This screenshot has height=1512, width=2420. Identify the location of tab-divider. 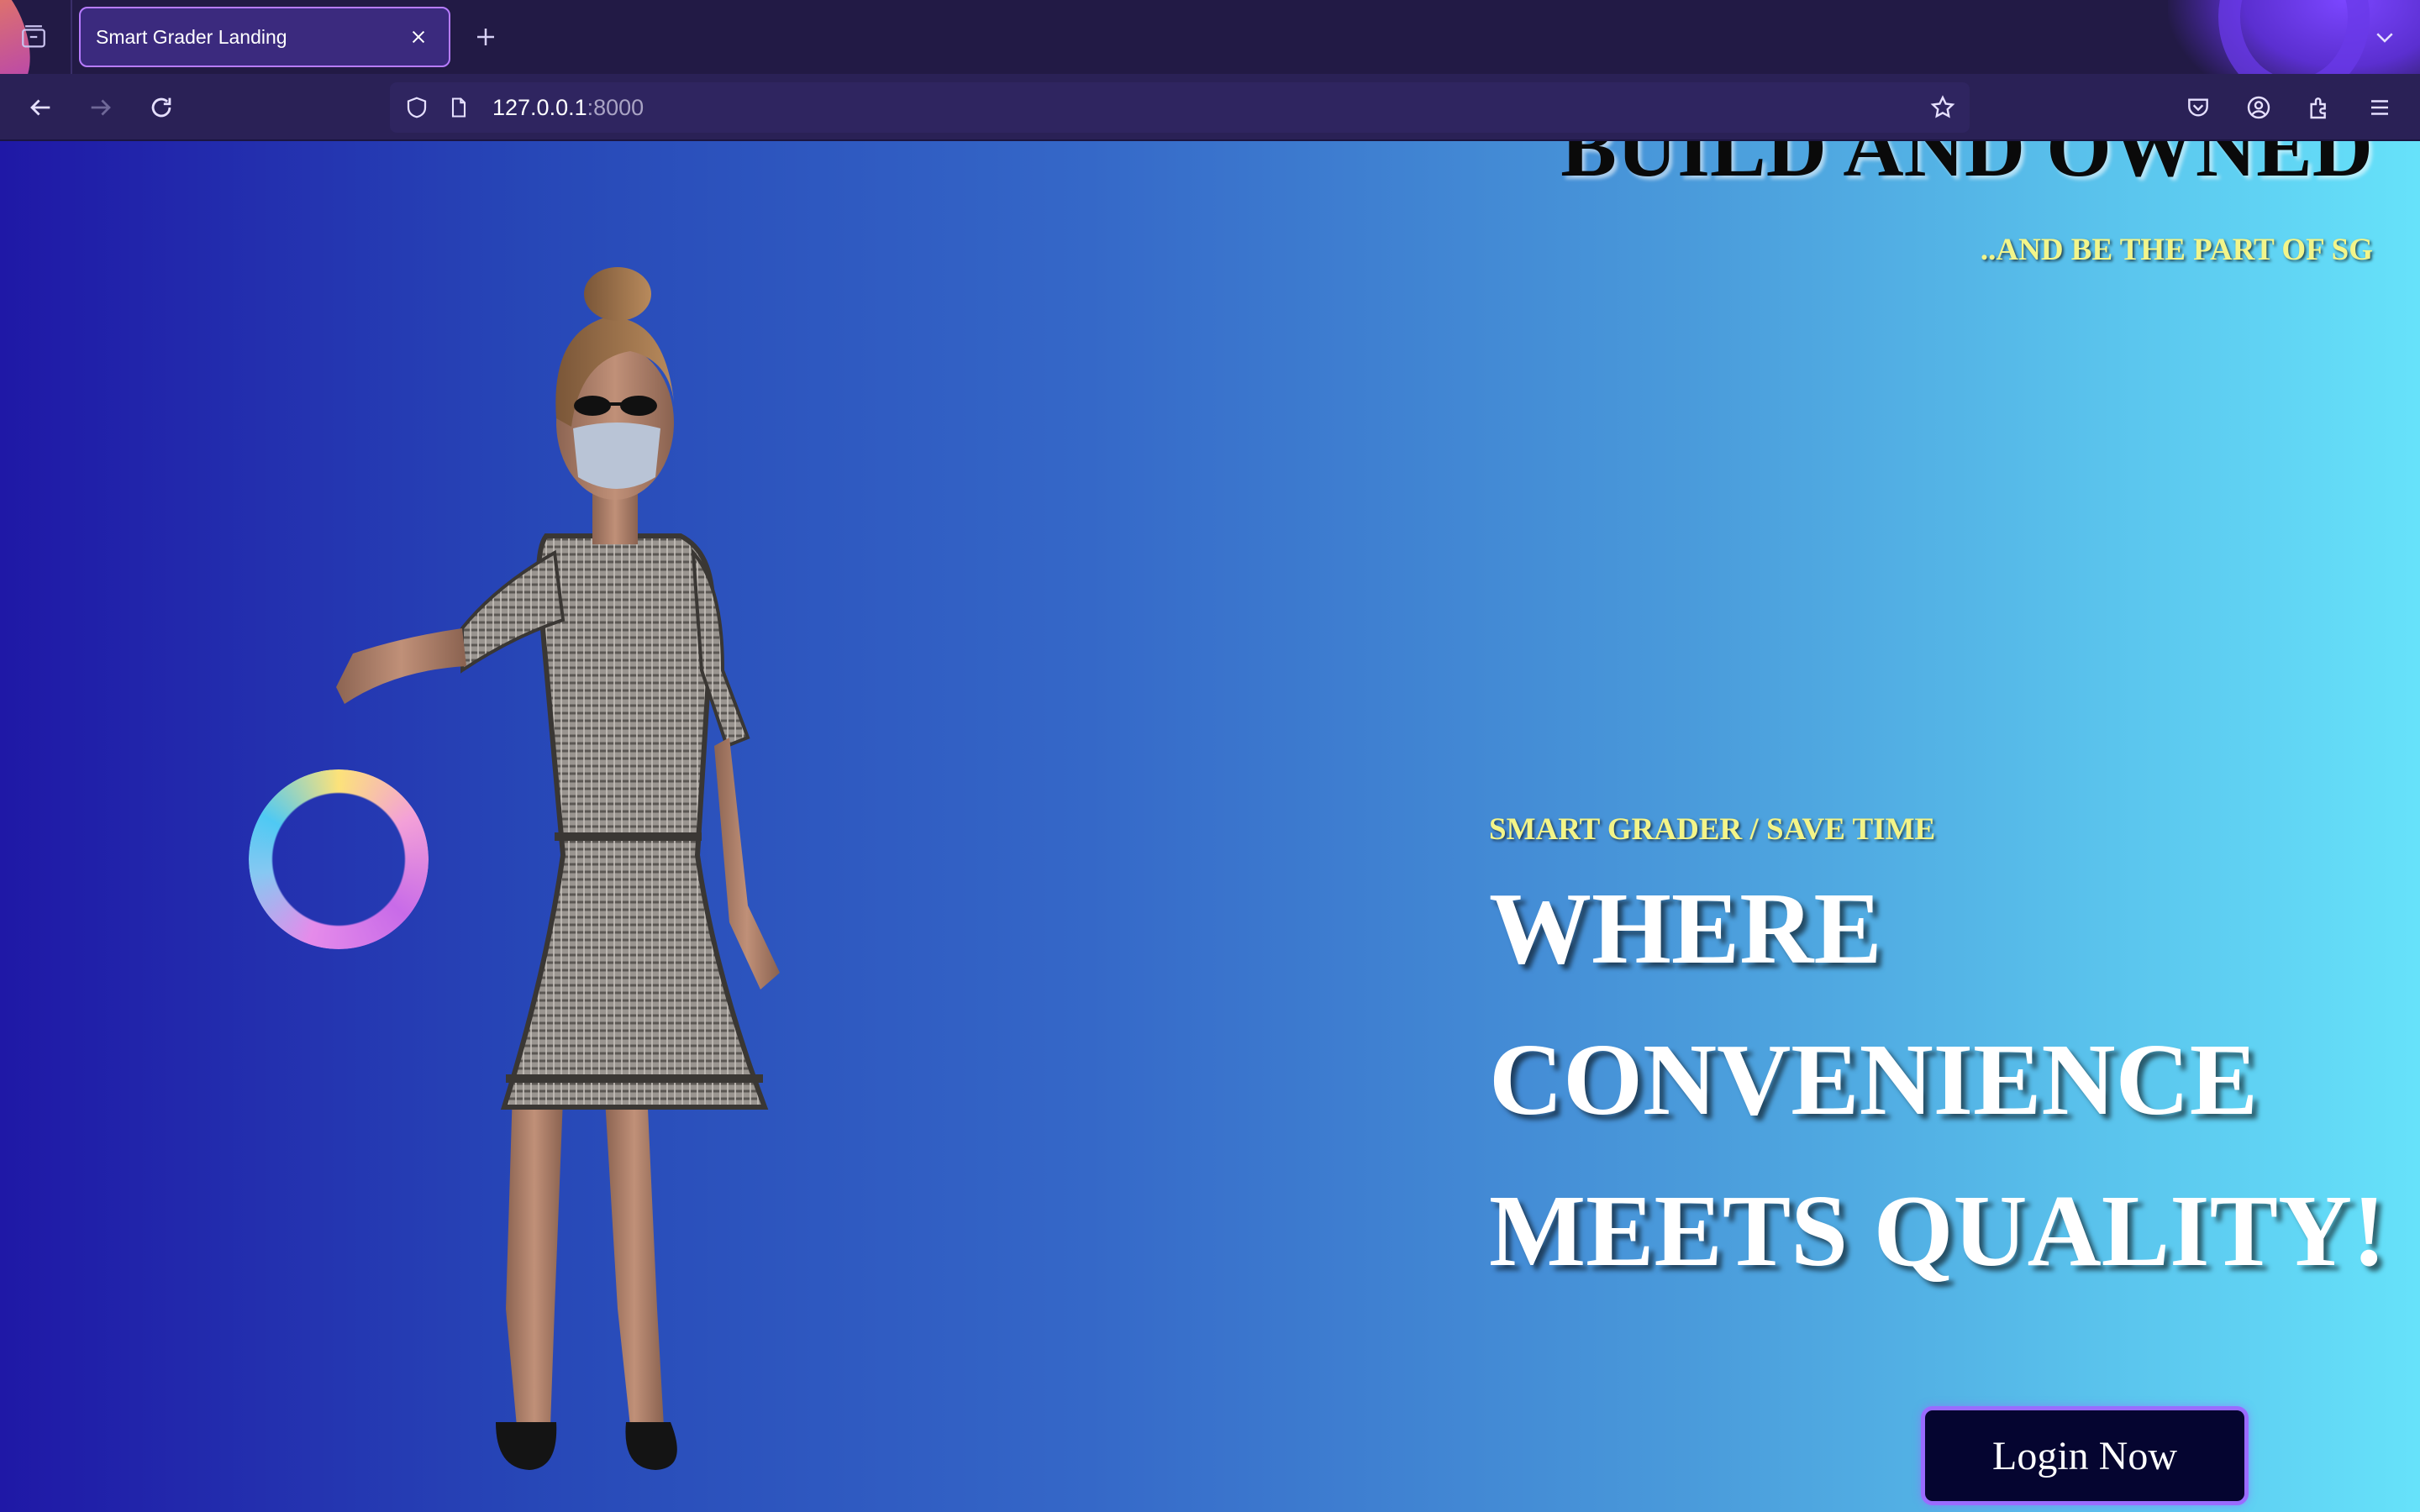
(71, 37).